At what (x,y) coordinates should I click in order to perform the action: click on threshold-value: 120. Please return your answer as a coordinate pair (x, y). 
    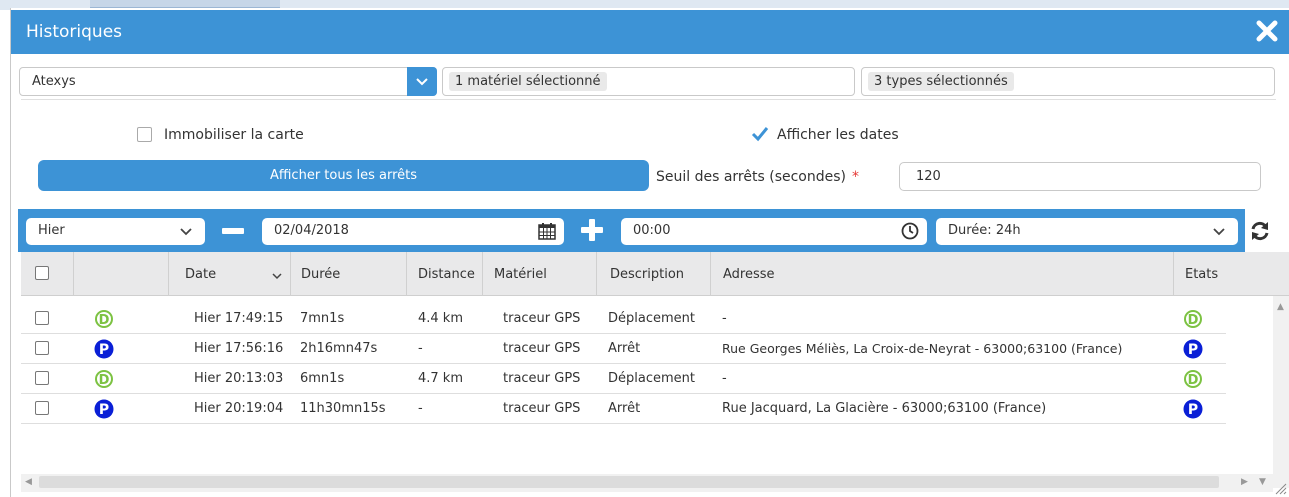
    Looking at the image, I should click on (928, 176).